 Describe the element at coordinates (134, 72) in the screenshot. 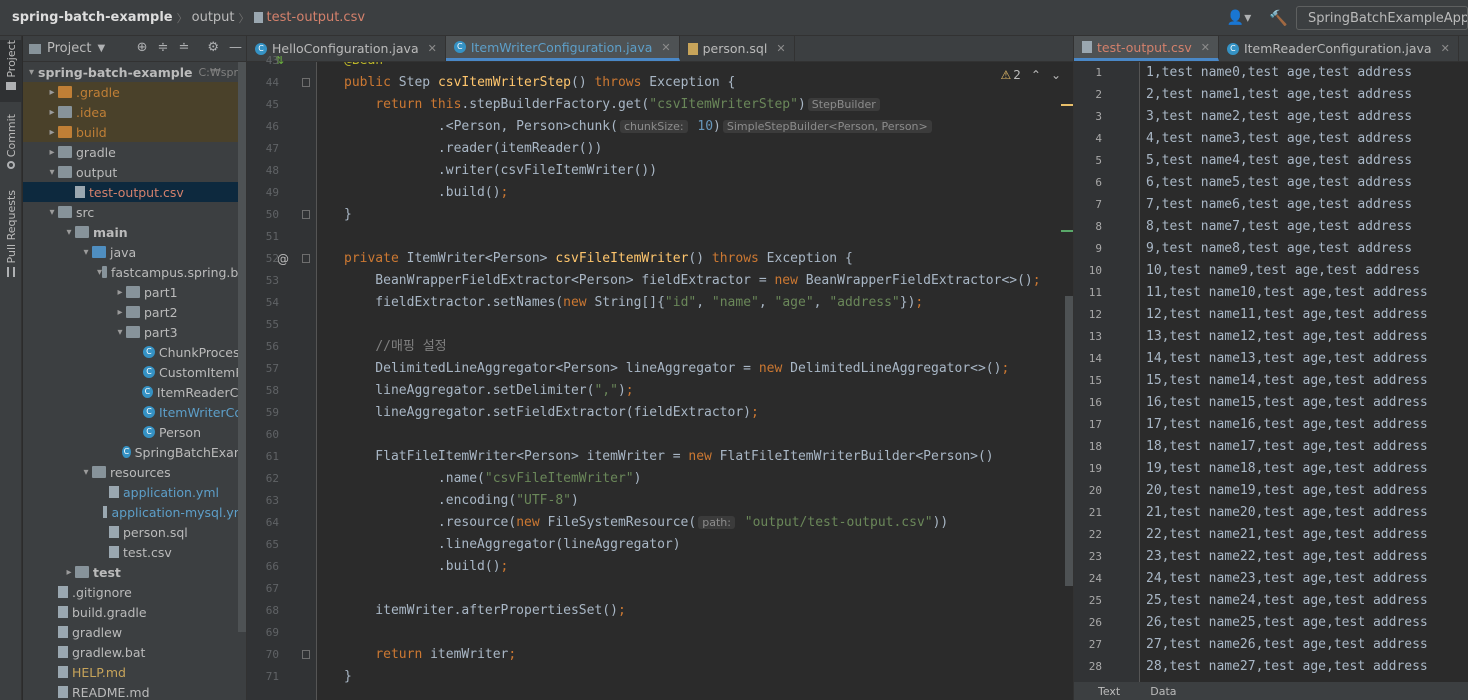

I see `tree-item: ▾ spring-batch-example C:₩sprin` at that location.